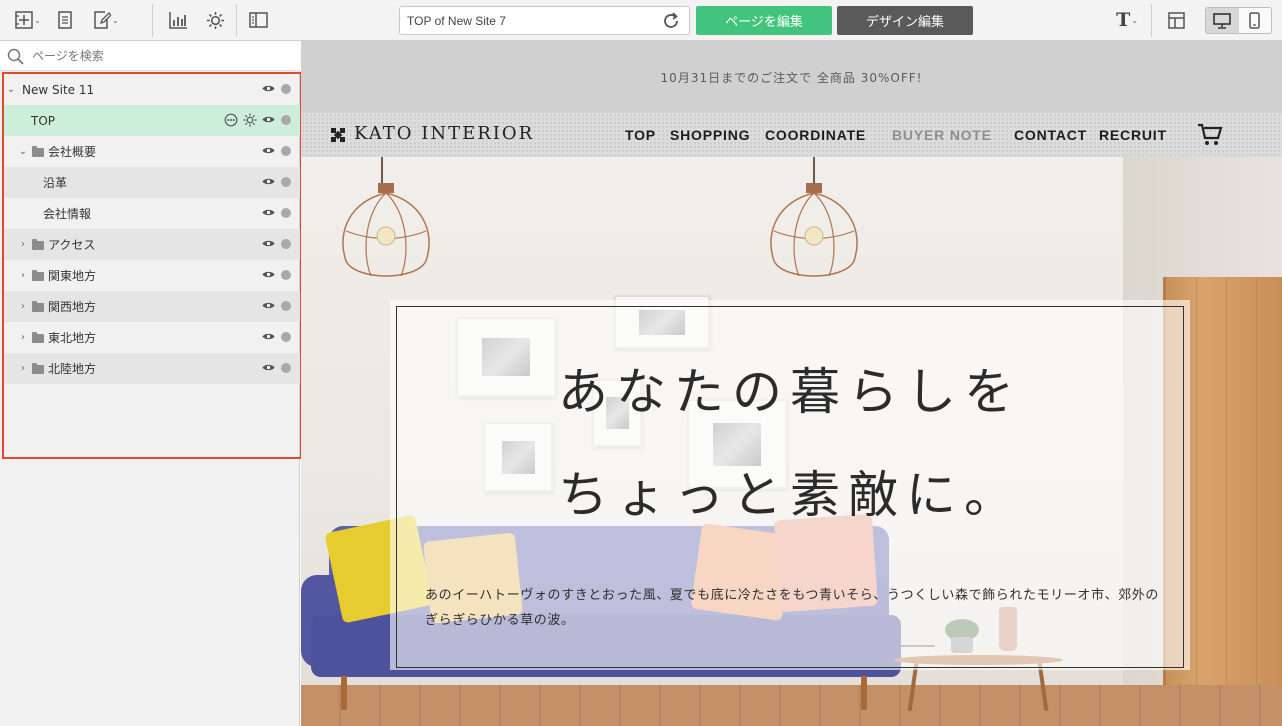 This screenshot has height=726, width=1282. I want to click on add-block-icon, so click(24, 20).